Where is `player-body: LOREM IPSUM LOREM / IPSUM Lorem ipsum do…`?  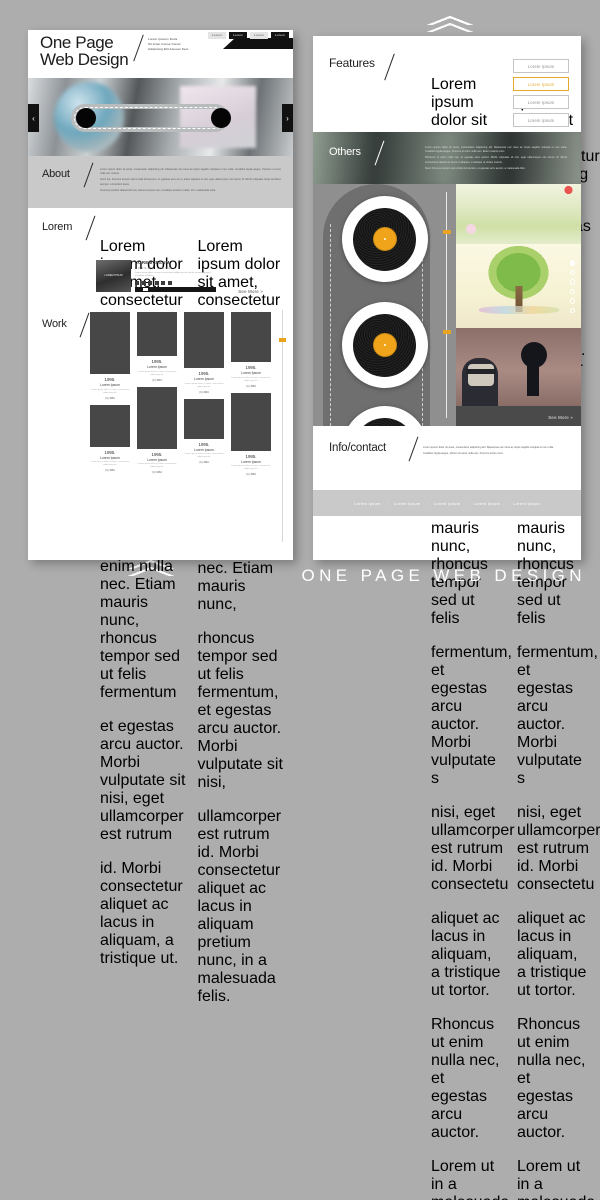
player-body: LOREM IPSUM LOREM / IPSUM Lorem ipsum do… is located at coordinates (175, 276).